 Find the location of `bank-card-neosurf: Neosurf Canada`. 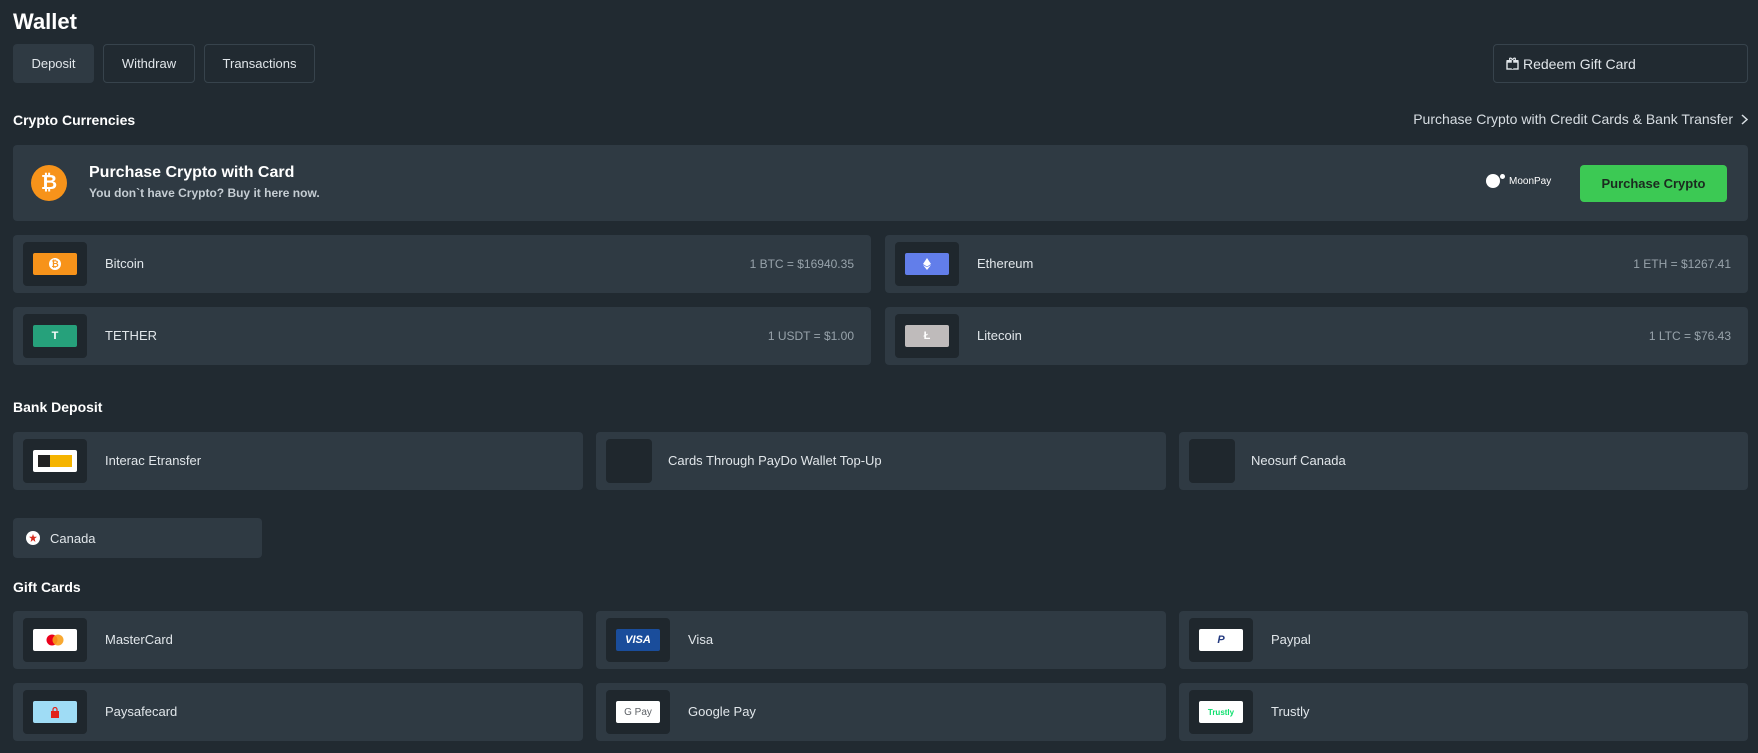

bank-card-neosurf: Neosurf Canada is located at coordinates (1463, 461).